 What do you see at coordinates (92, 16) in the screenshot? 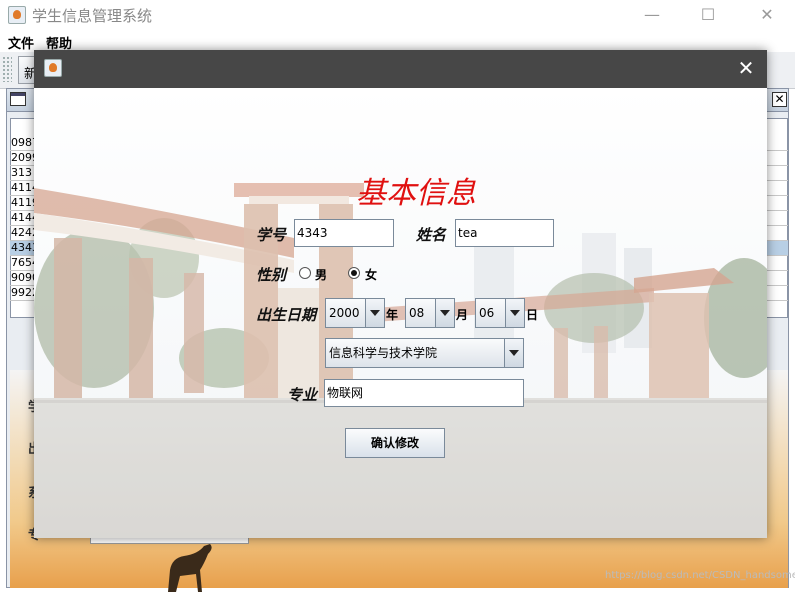
I see `main-window-title: 学生信息管理系统` at bounding box center [92, 16].